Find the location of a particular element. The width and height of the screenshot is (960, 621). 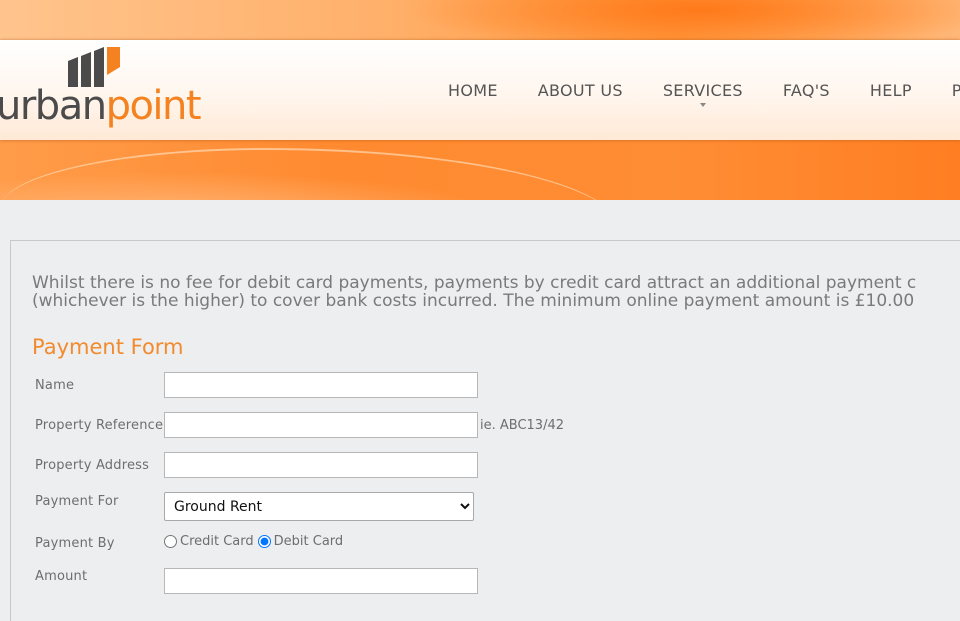

logo-text-point: point is located at coordinates (153, 106).